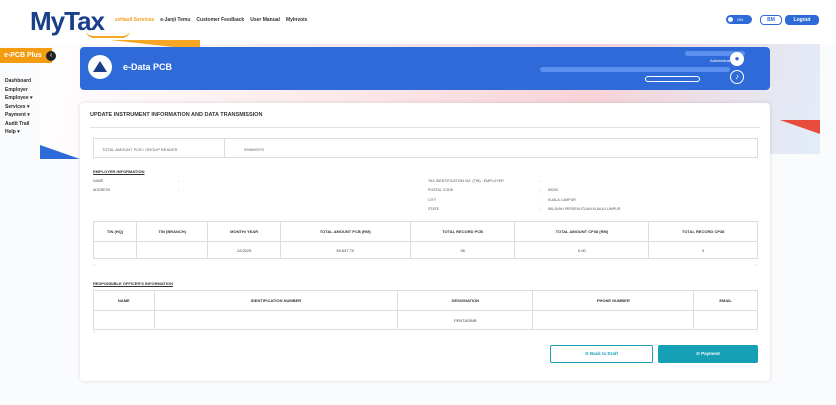 This screenshot has height=405, width=836. Describe the element at coordinates (224, 148) in the screenshot. I see `summary-divider` at that location.